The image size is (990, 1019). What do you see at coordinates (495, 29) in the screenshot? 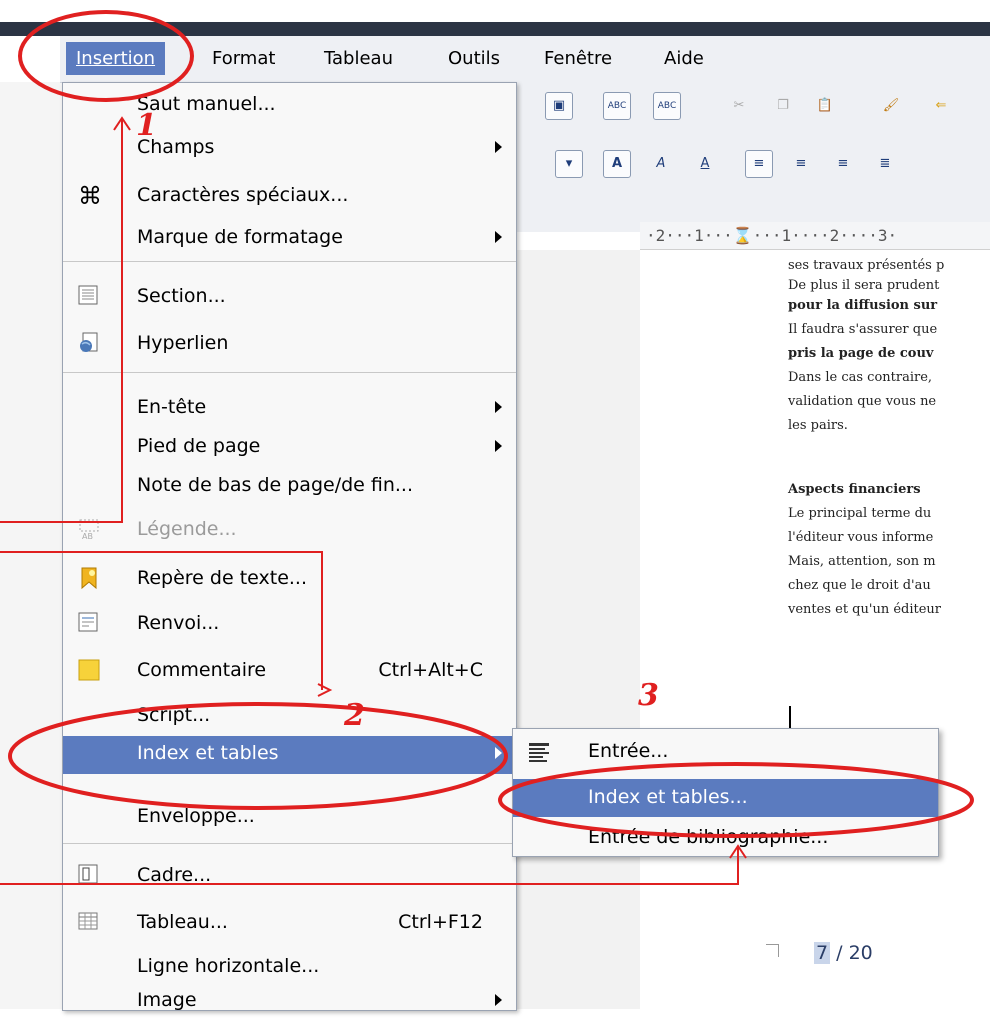
I see `title-bar` at bounding box center [495, 29].